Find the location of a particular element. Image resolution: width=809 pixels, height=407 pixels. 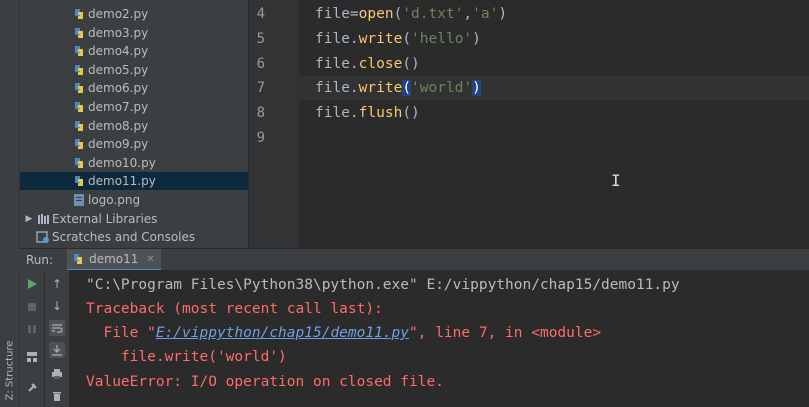

run-tab-demo11: demo11 ✕ is located at coordinates (114, 260).